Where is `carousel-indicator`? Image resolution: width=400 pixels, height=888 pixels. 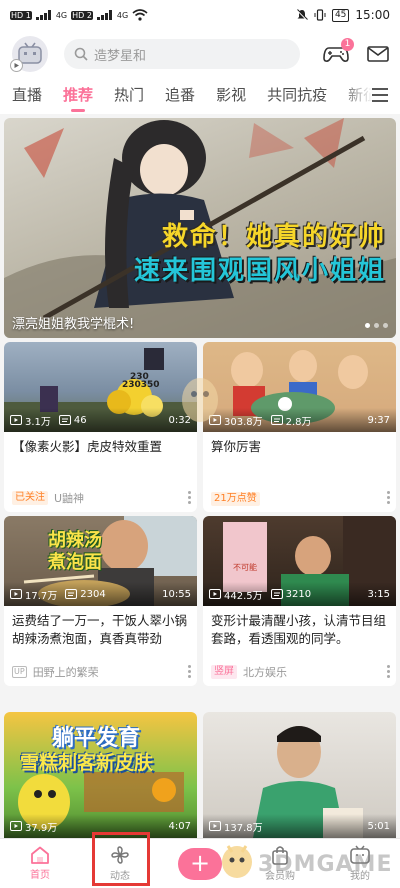
carousel-indicator is located at coordinates (376, 325).